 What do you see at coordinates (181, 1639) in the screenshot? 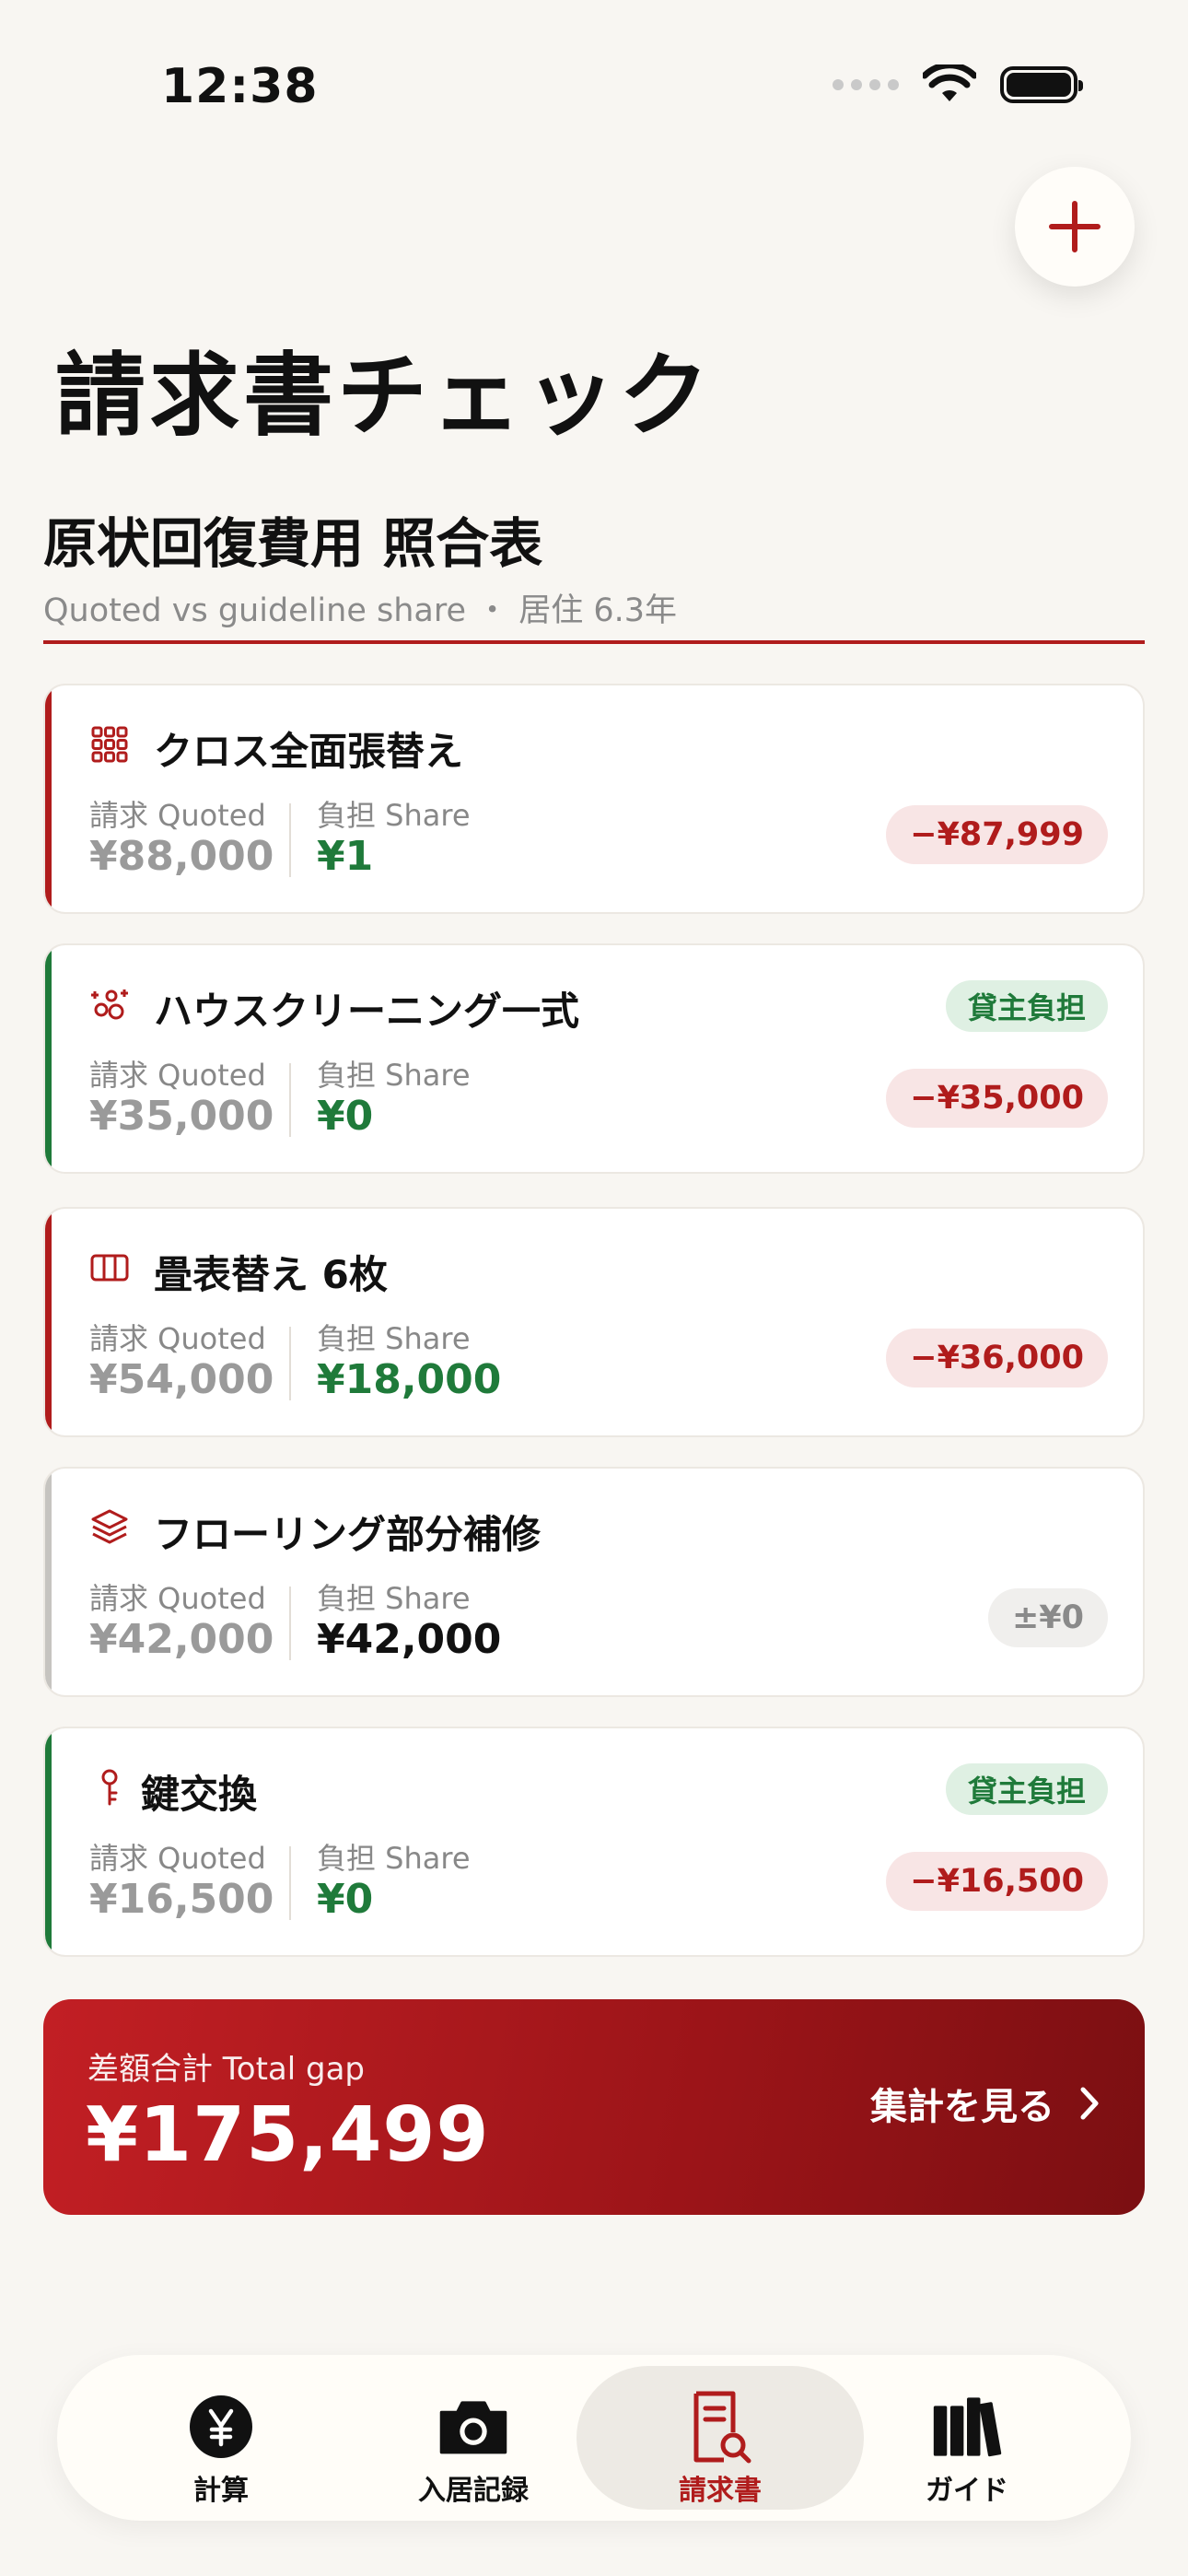
I see `quoted-value: ¥42,000` at bounding box center [181, 1639].